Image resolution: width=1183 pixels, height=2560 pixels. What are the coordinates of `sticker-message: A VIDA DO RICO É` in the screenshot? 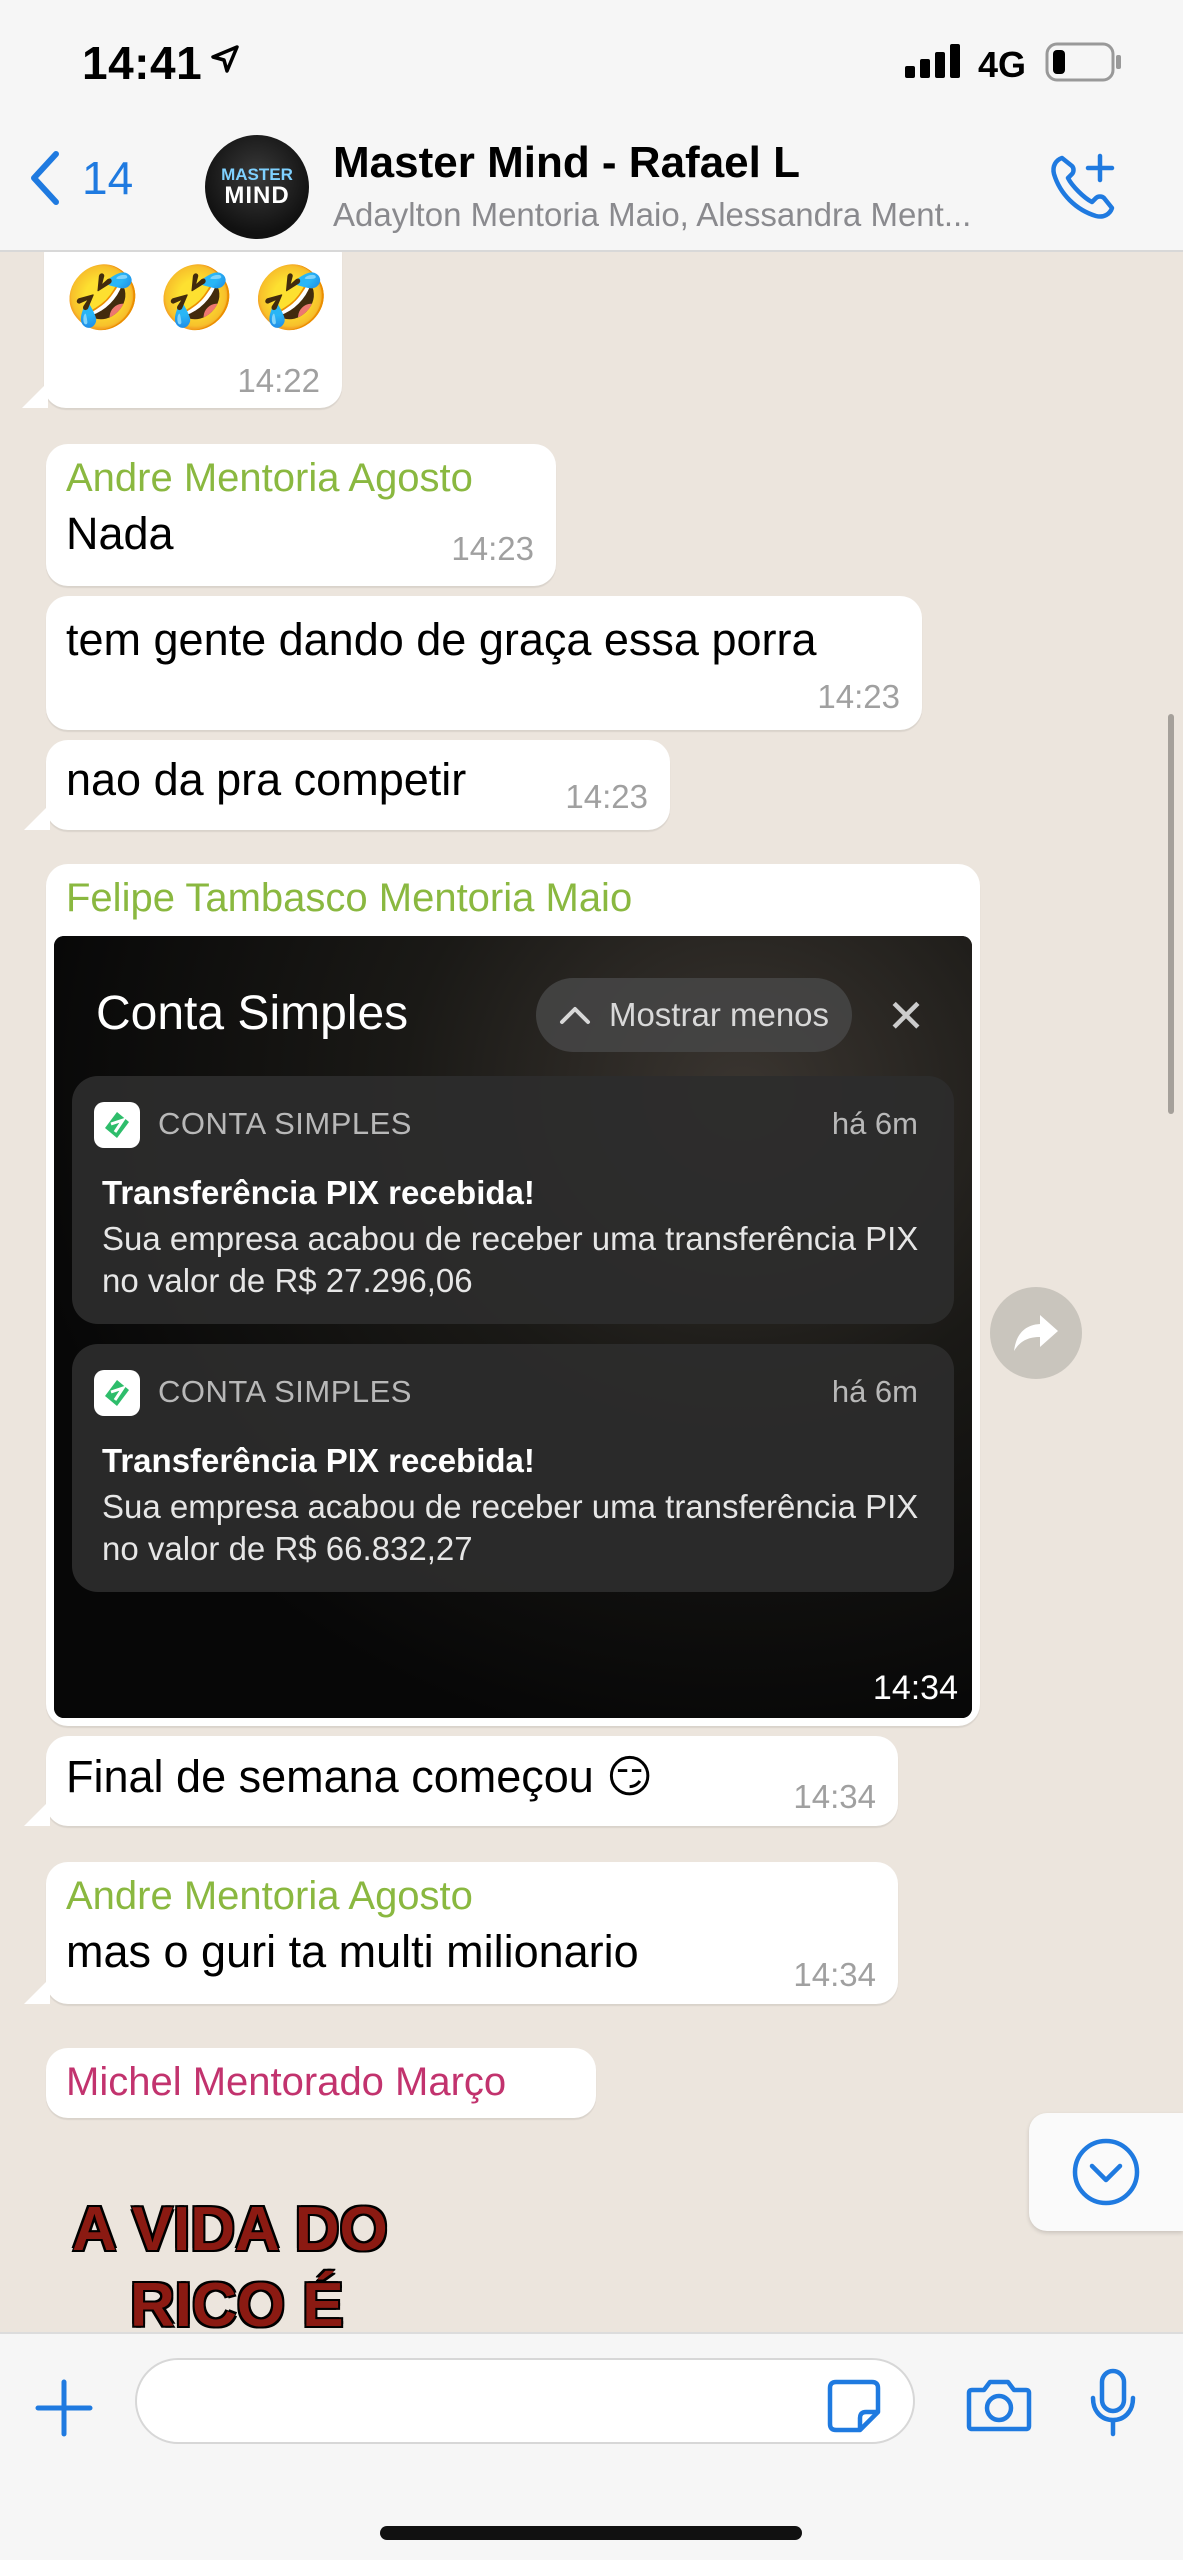 It's located at (230, 2262).